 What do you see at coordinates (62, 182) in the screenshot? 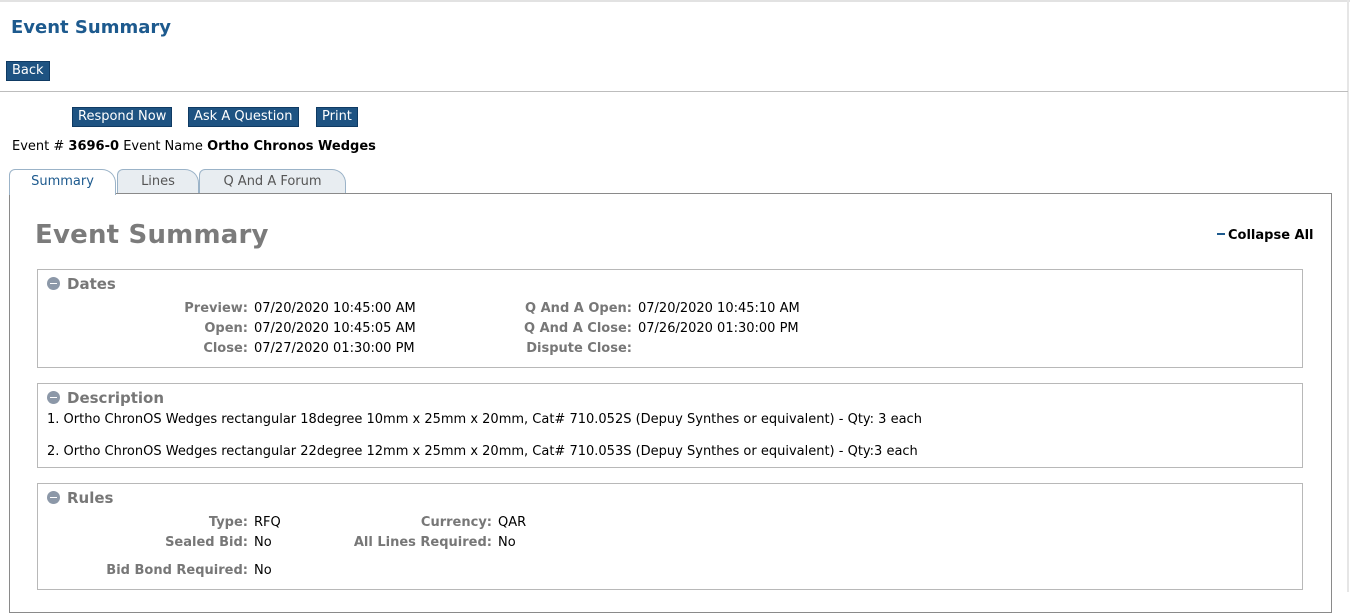
I see `tab-summary: Summary` at bounding box center [62, 182].